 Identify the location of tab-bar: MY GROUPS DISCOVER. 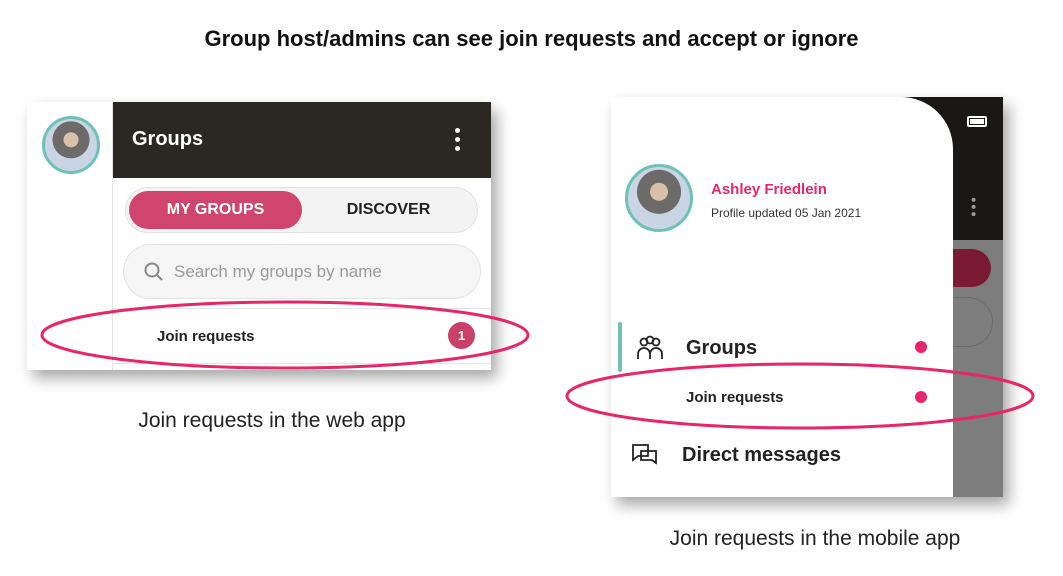
(301, 210).